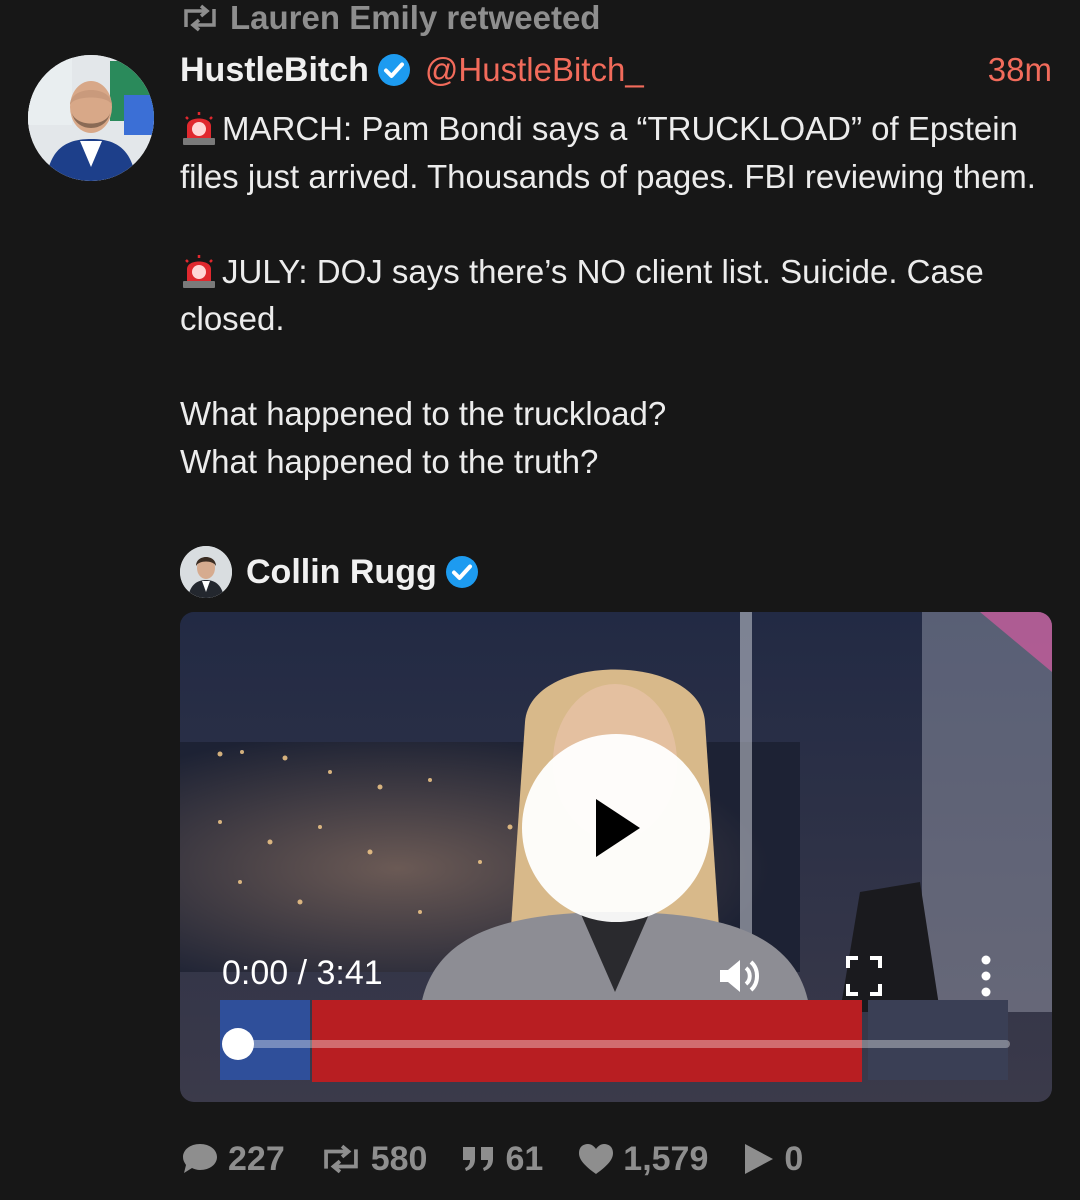  I want to click on repost-button: 580, so click(373, 1159).